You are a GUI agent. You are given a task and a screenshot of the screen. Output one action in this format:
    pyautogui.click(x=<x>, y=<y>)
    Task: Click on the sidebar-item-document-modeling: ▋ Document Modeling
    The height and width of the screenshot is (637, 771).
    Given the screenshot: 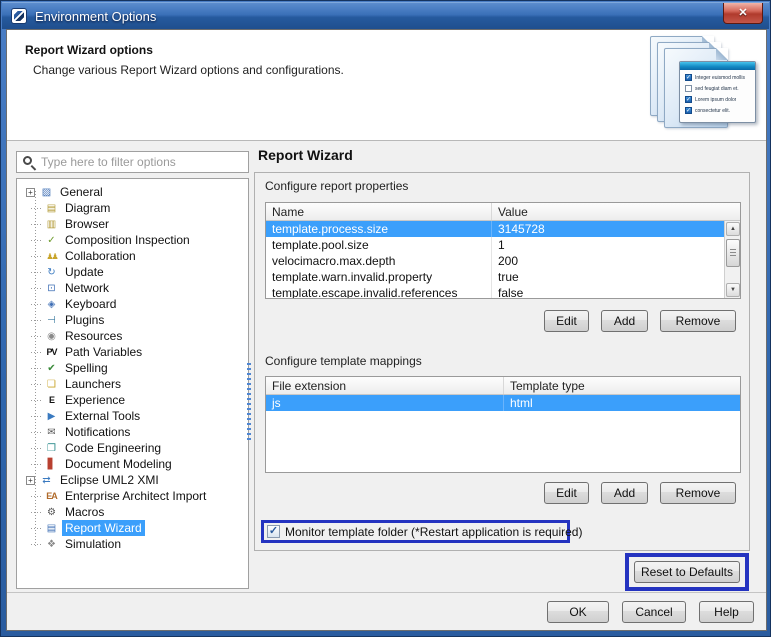 What is the action you would take?
    pyautogui.click(x=132, y=464)
    